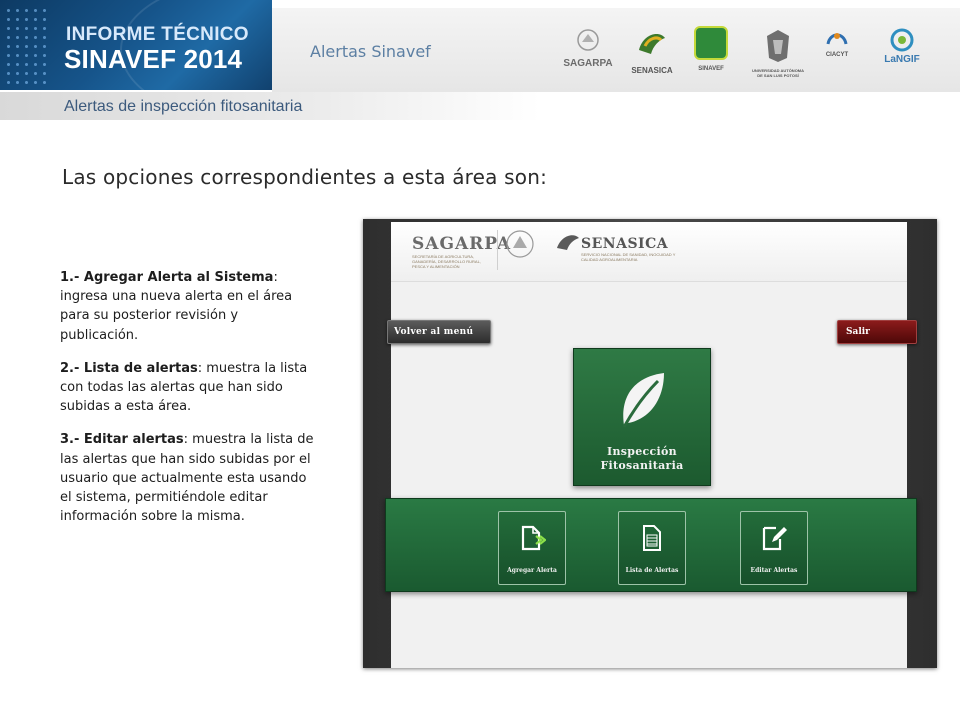 This screenshot has height=720, width=960. I want to click on add-alert-label: Agregar Alerta, so click(532, 570).